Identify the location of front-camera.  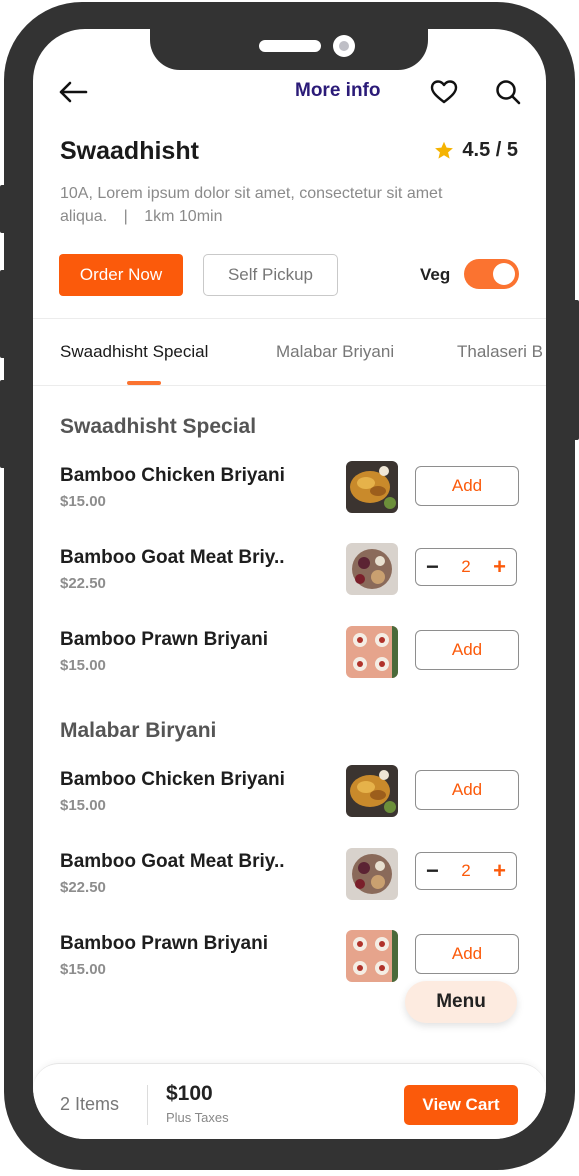
(344, 46).